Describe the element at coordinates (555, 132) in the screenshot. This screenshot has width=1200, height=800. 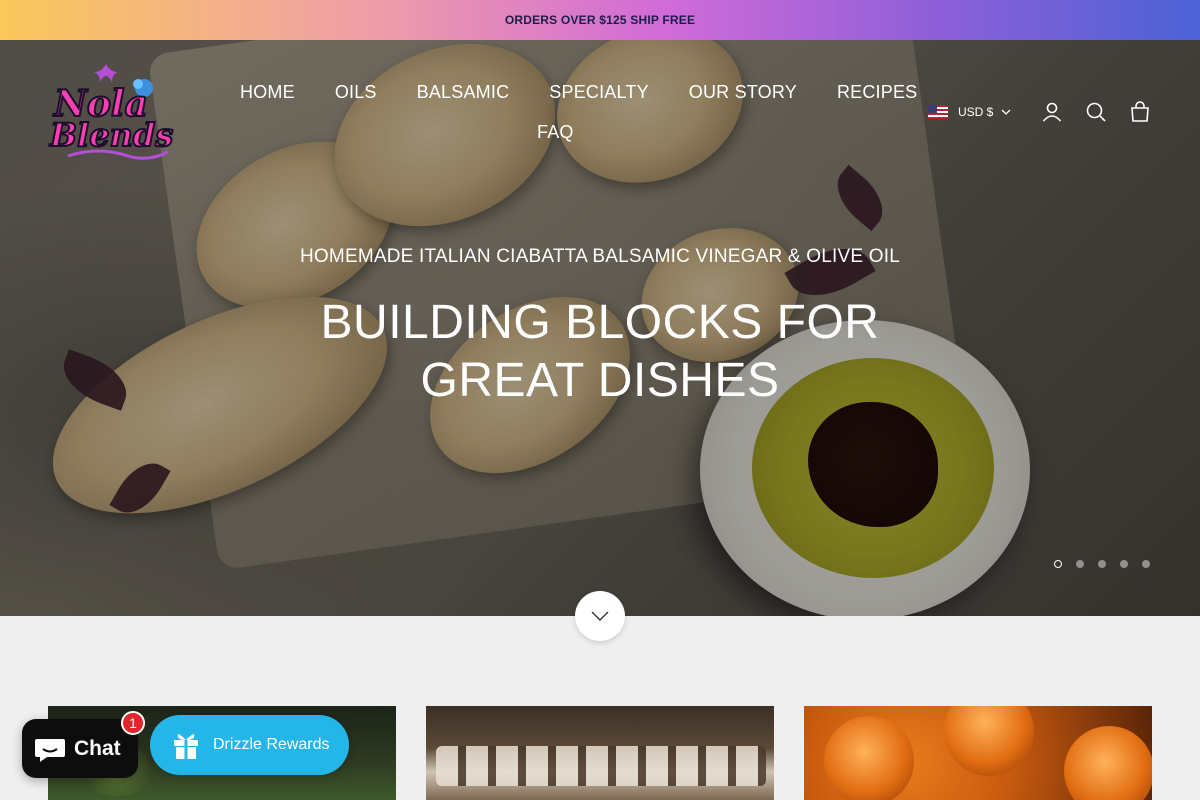
I see `nav-faq: FAQ` at that location.